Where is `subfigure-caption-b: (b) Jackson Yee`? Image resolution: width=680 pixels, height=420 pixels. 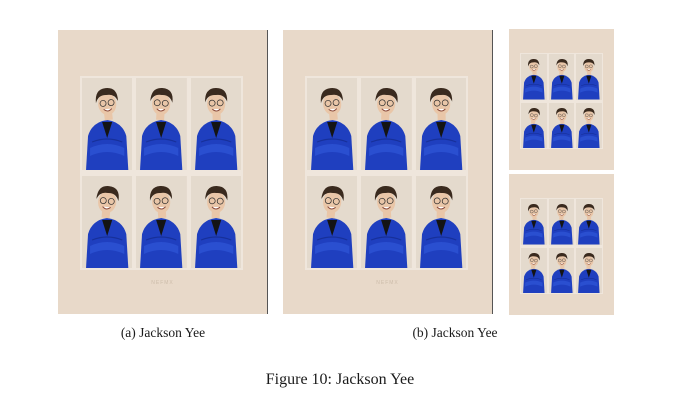
subfigure-caption-b: (b) Jackson Yee is located at coordinates (455, 332).